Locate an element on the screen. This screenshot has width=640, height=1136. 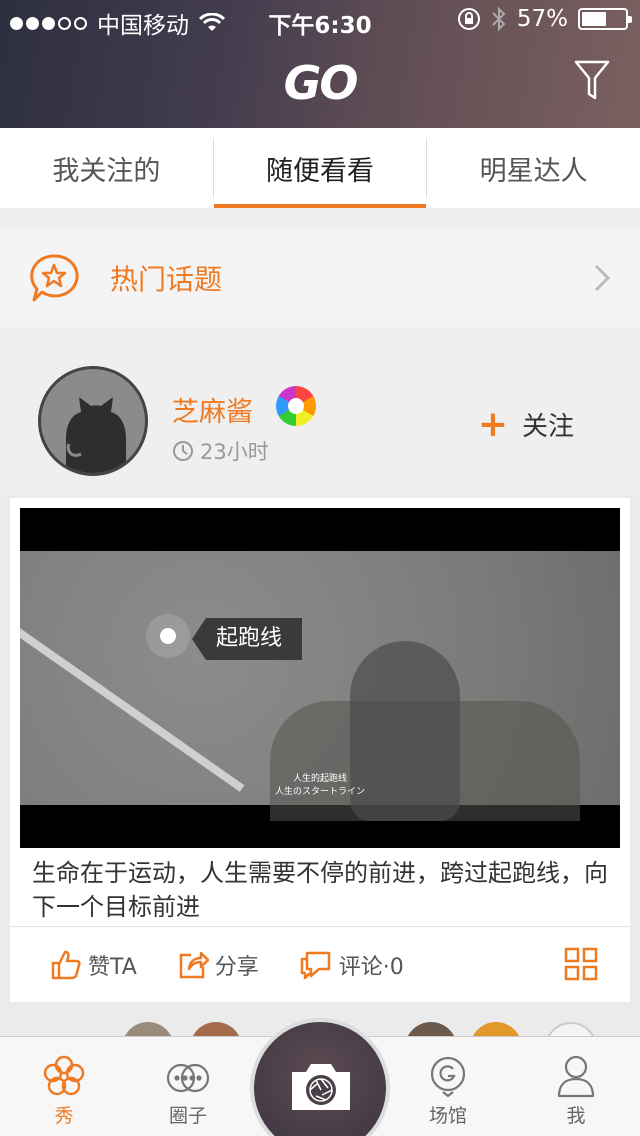
person-icon is located at coordinates (576, 1076).